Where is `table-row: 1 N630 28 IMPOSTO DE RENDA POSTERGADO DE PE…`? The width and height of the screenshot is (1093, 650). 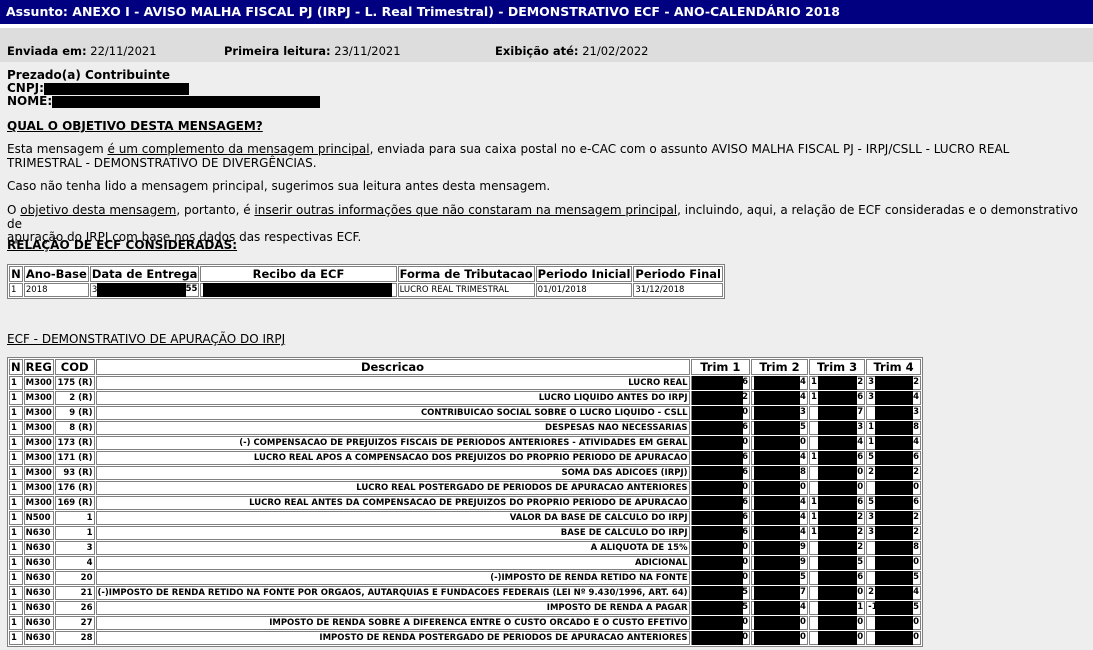 table-row: 1 N630 28 IMPOSTO DE RENDA POSTERGADO DE PE… is located at coordinates (465, 638).